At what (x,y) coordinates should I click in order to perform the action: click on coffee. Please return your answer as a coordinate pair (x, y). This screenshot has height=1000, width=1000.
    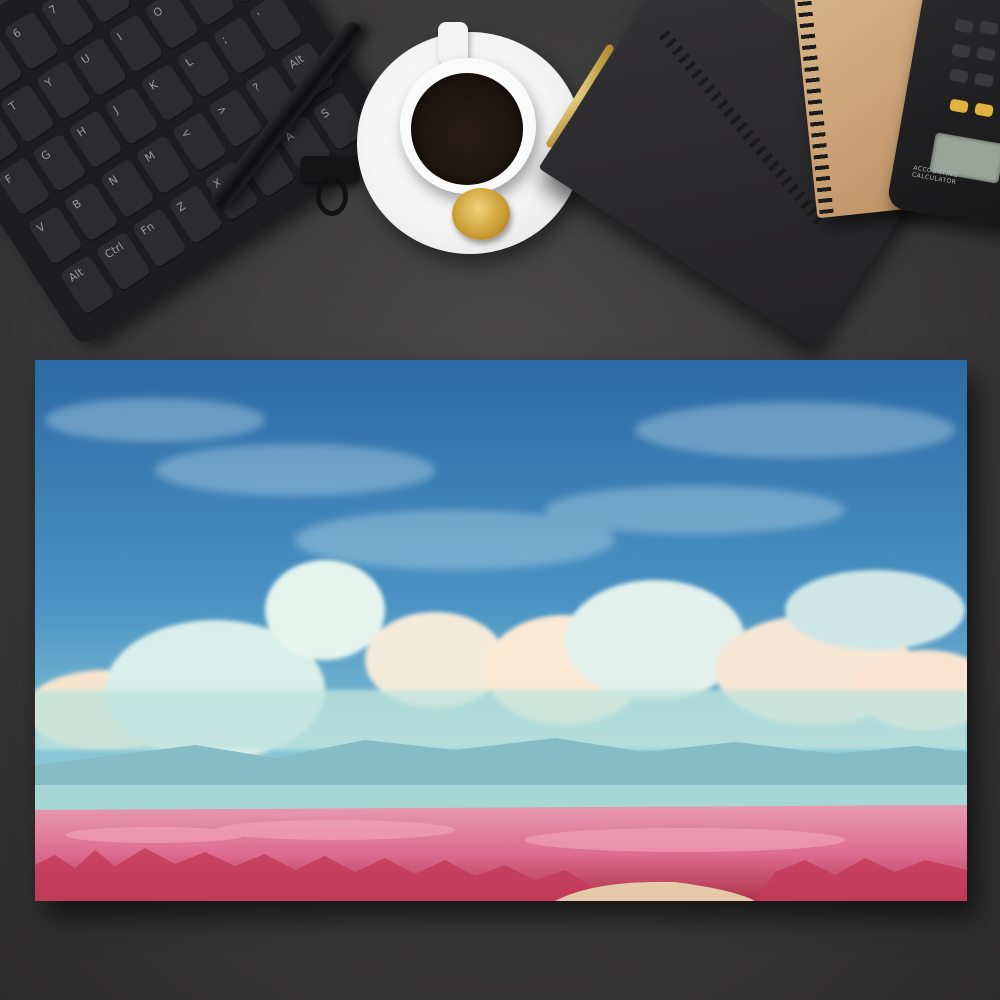
    Looking at the image, I should click on (467, 129).